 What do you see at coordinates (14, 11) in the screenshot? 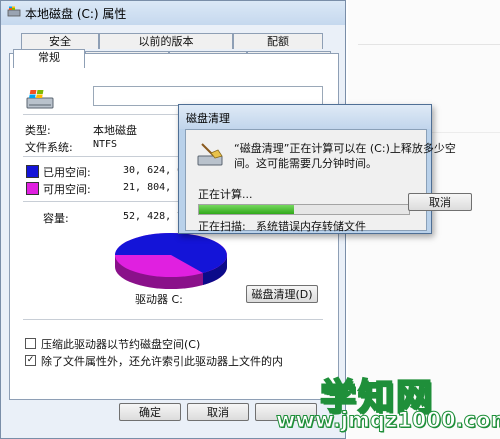
I see `drive-icon` at bounding box center [14, 11].